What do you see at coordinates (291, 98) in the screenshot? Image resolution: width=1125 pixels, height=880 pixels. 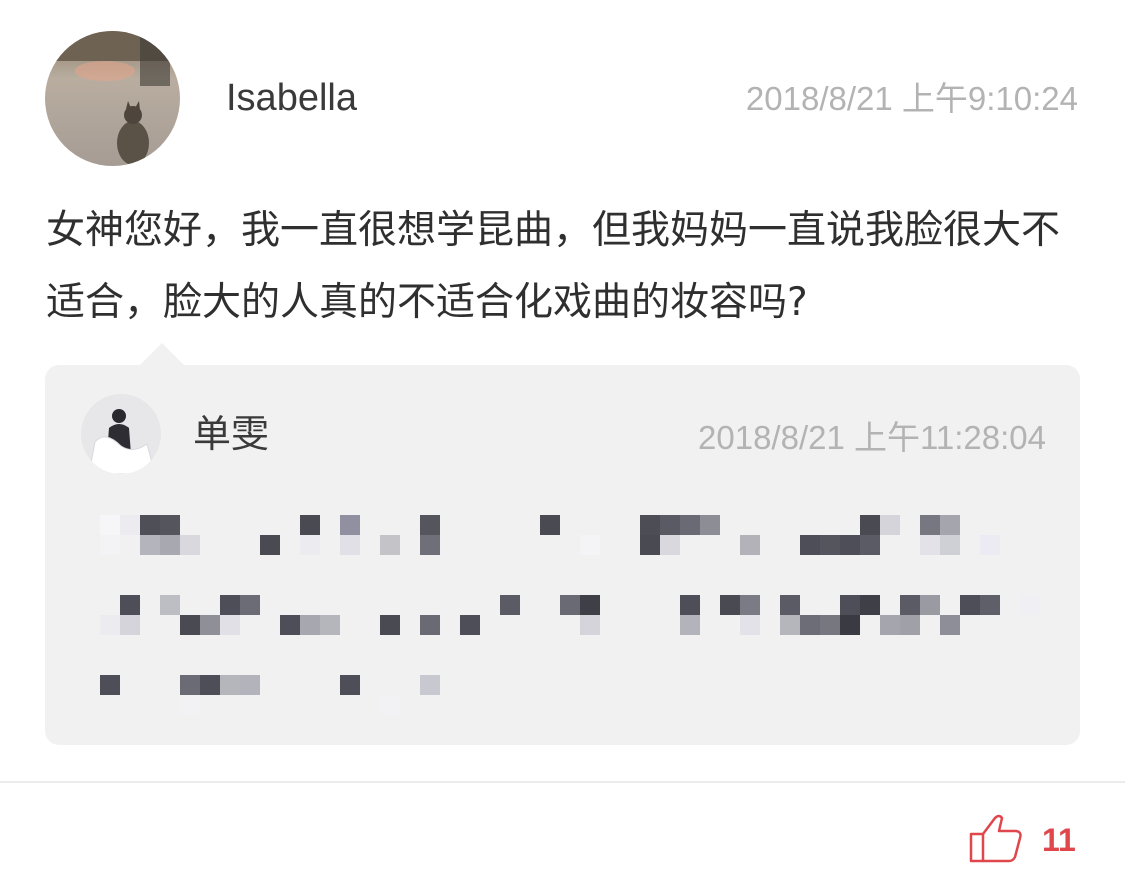 I see `question-username: Isabella` at bounding box center [291, 98].